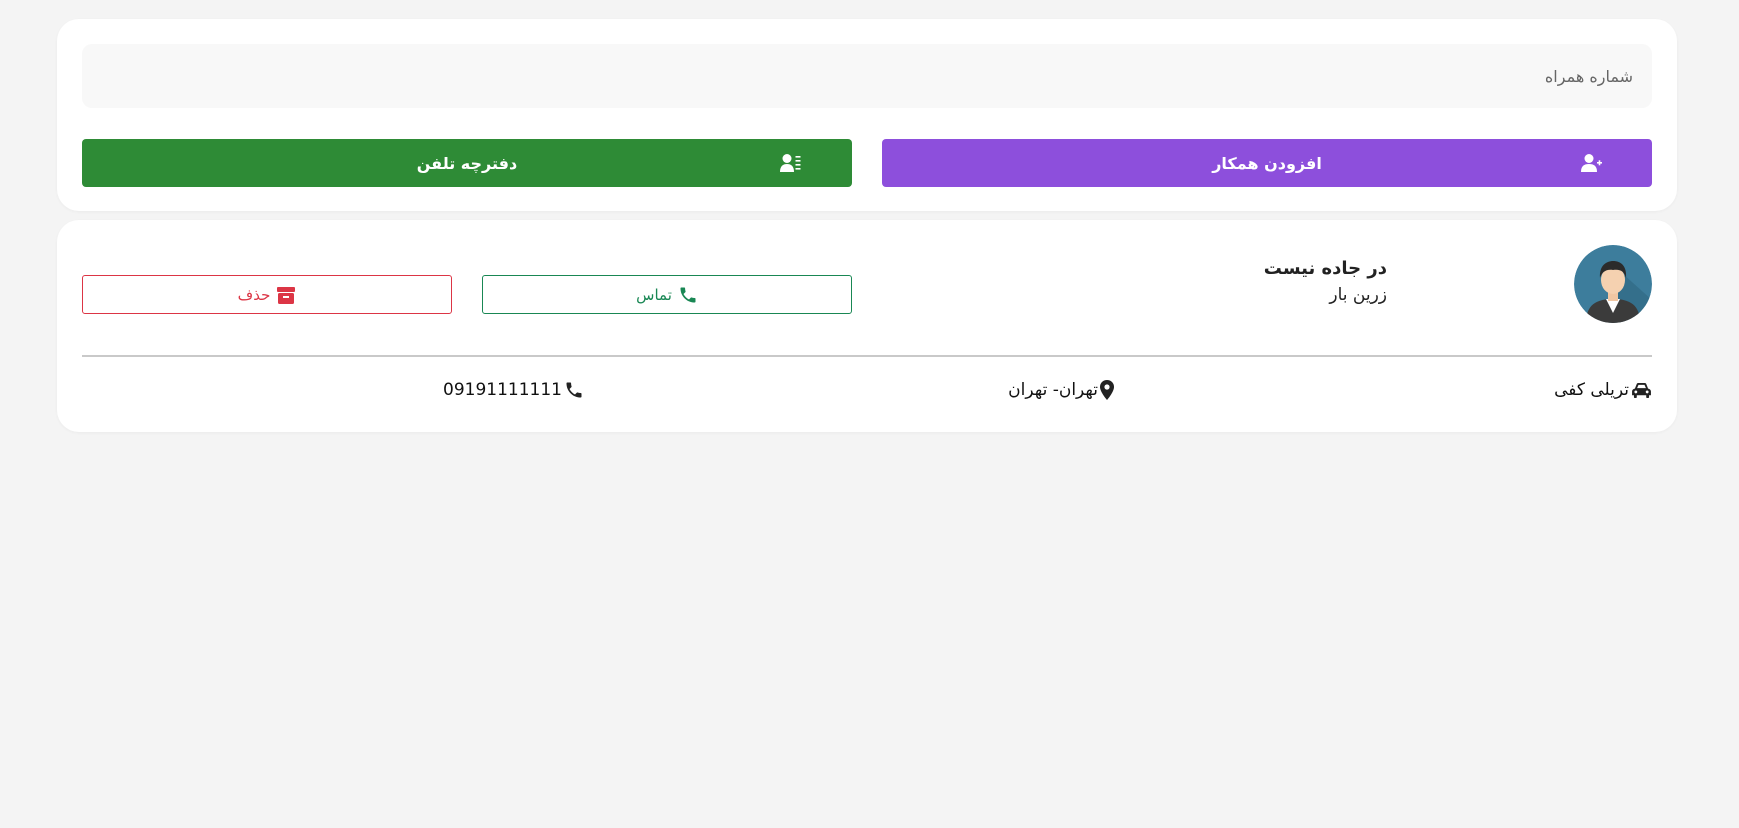 This screenshot has height=828, width=1739. I want to click on add-colleague-label: افزودن همکار, so click(1267, 163).